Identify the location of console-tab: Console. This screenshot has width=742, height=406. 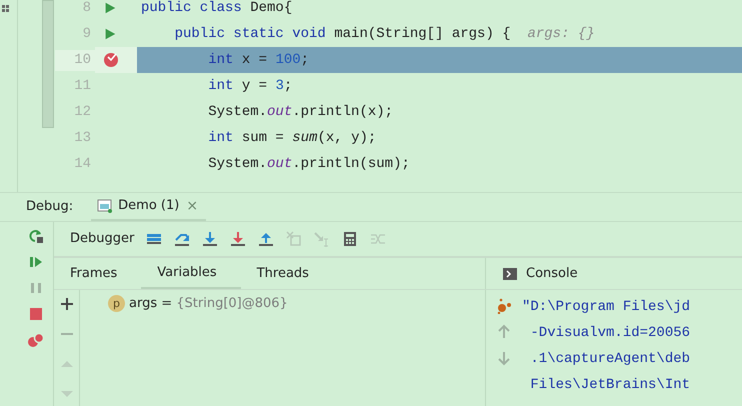
(552, 274).